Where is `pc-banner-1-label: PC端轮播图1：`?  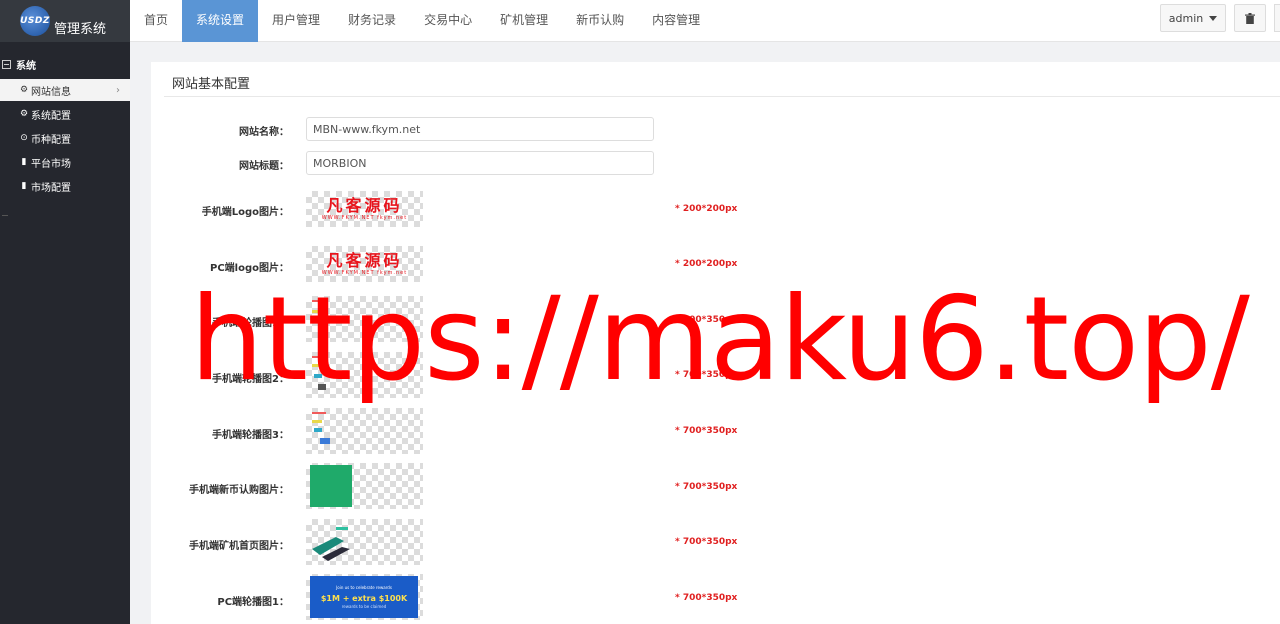 pc-banner-1-label: PC端轮播图1： is located at coordinates (253, 602).